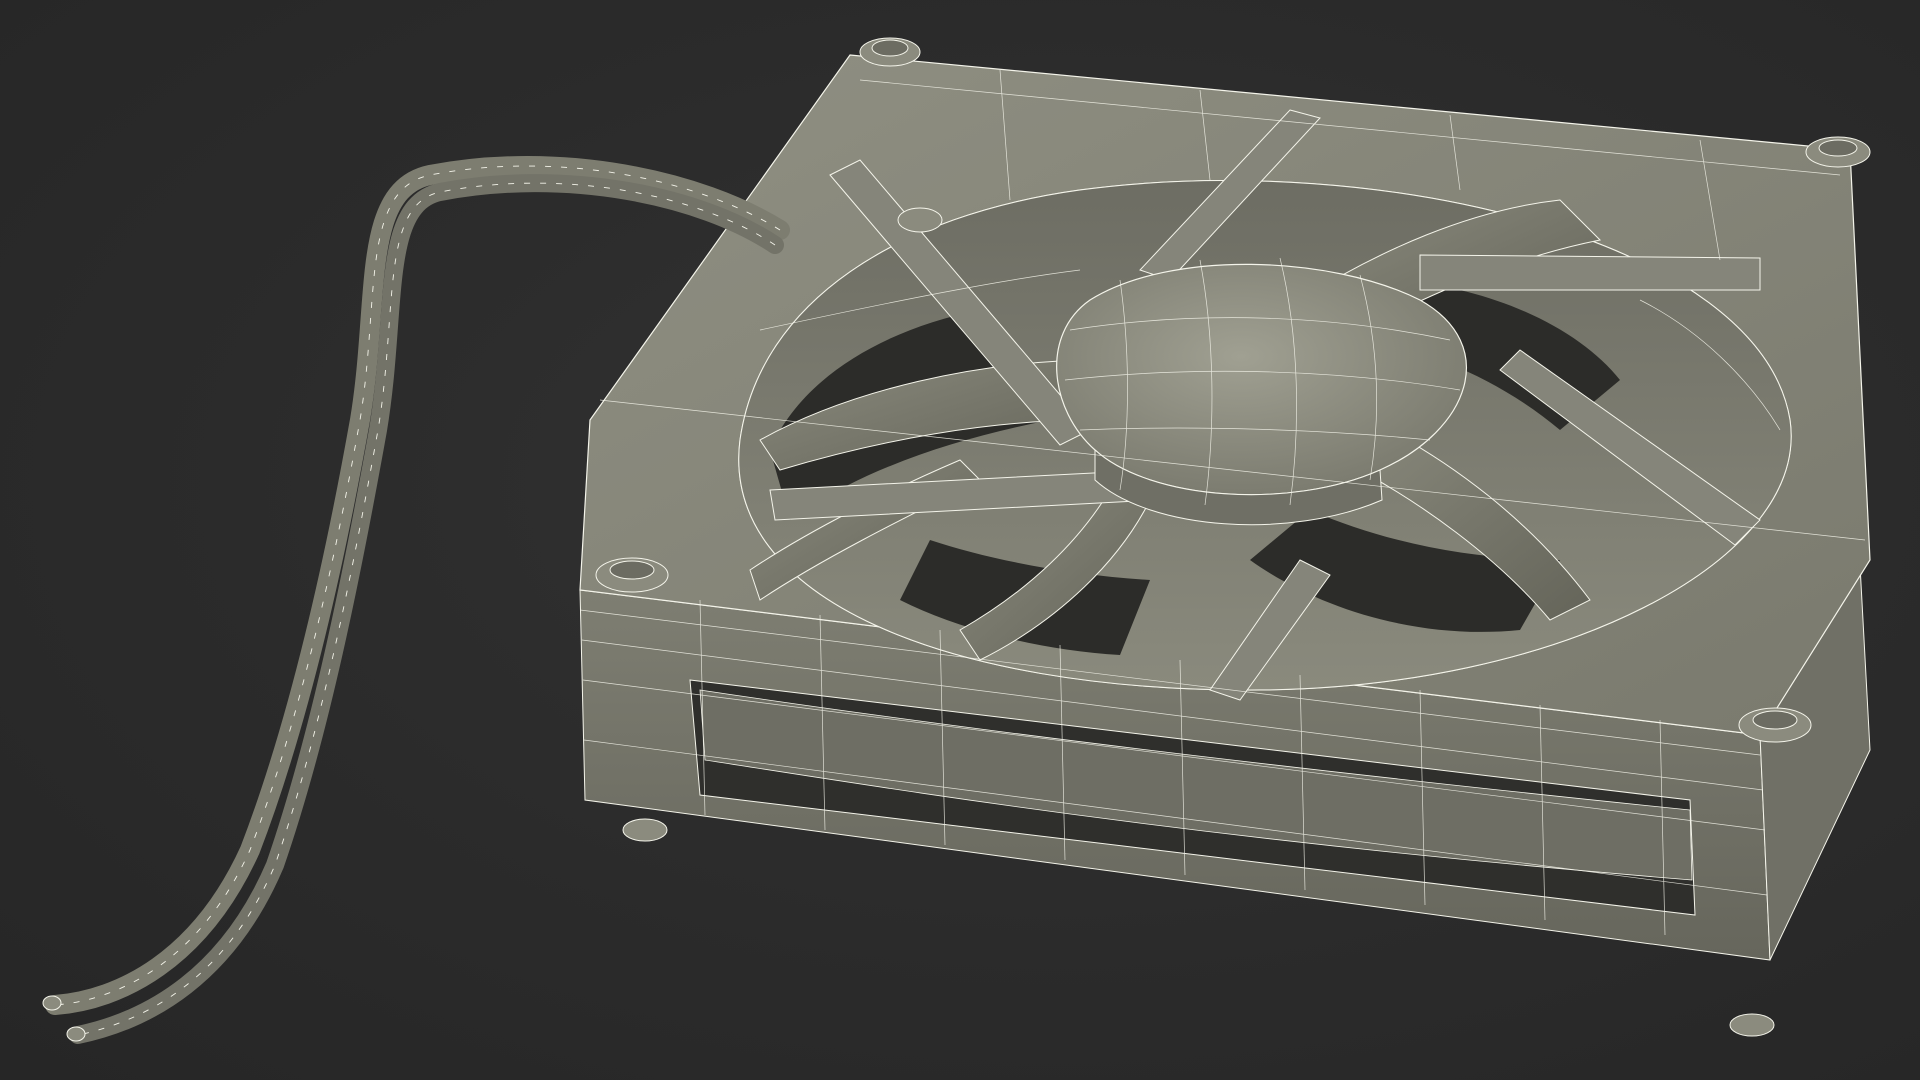 The height and width of the screenshot is (1080, 1920). Describe the element at coordinates (632, 575) in the screenshot. I see `screw-bottom-left` at that location.